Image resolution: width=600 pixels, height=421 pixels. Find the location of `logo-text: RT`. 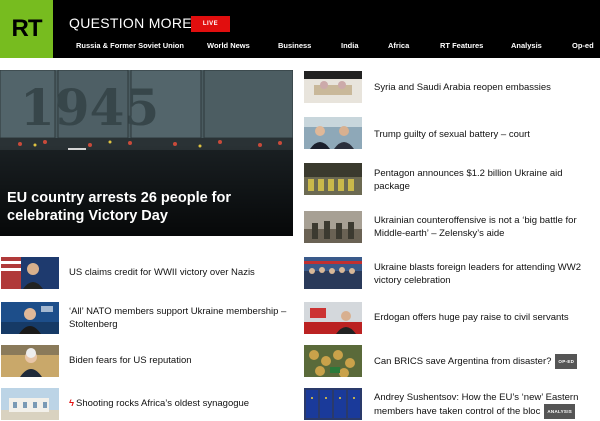

logo-text: RT is located at coordinates (27, 28).